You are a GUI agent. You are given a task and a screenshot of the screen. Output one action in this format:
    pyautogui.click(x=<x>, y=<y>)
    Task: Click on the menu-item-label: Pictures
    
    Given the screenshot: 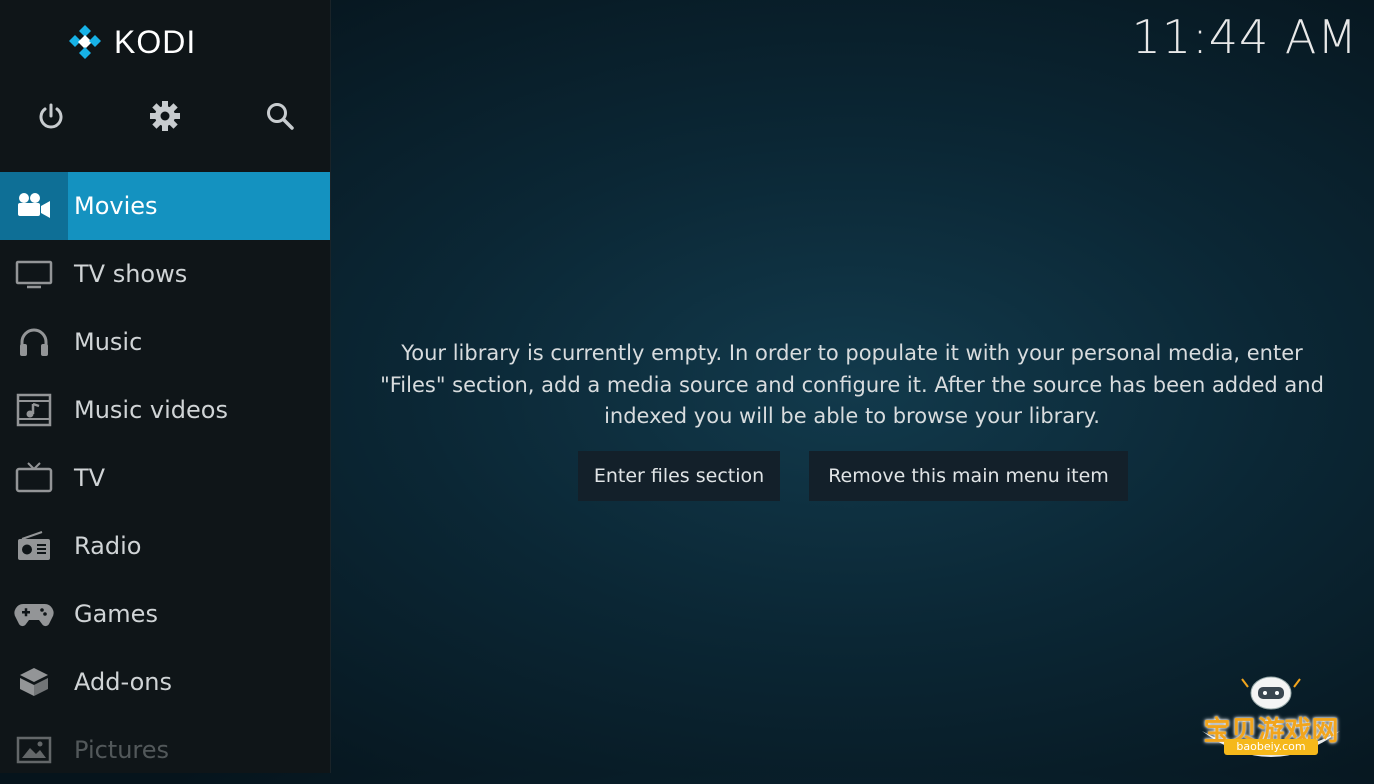 What is the action you would take?
    pyautogui.click(x=122, y=750)
    